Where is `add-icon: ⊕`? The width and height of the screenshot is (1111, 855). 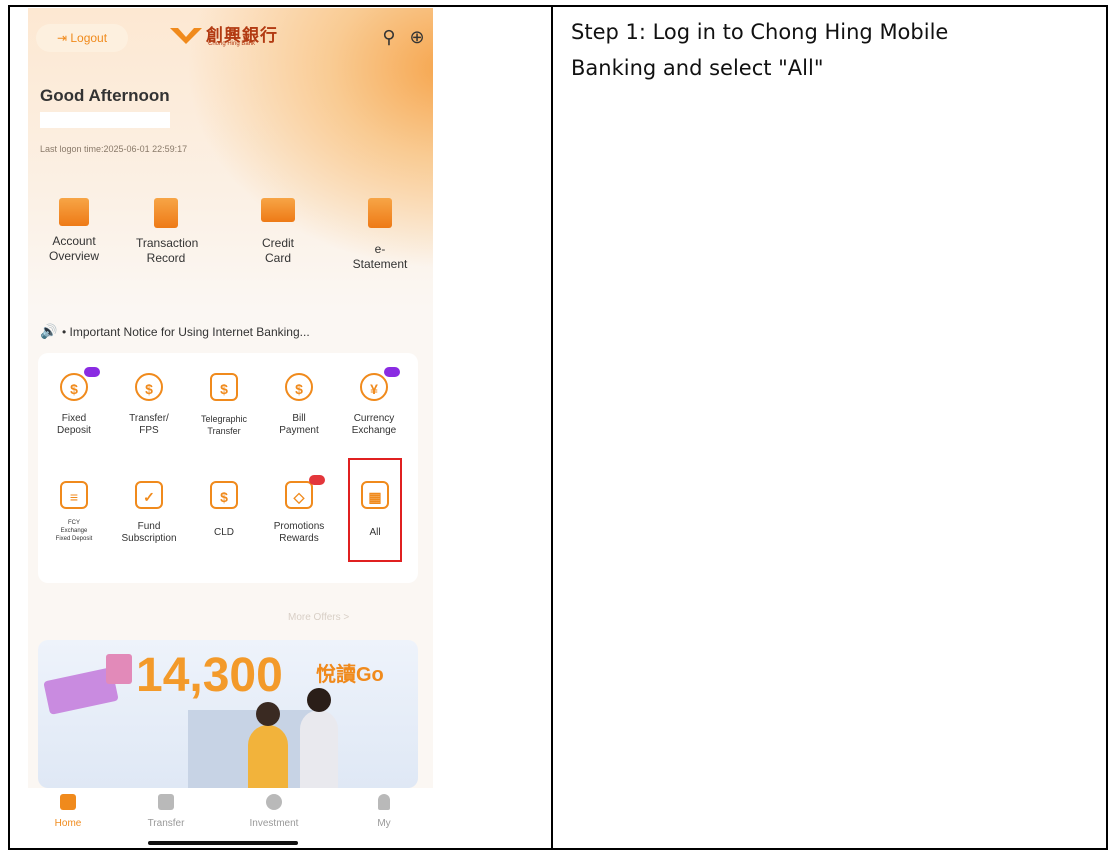
add-icon: ⊕ is located at coordinates (417, 37).